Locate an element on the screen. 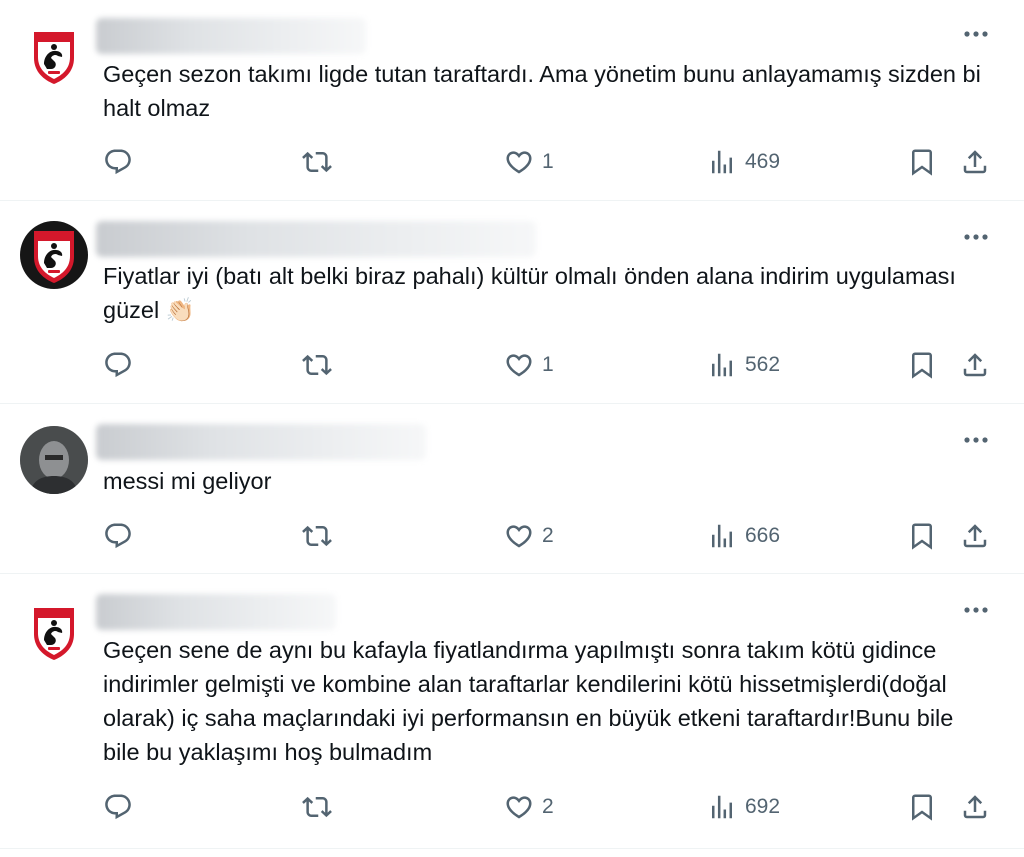 The image size is (1024, 857). avatar-club-logo-dark is located at coordinates (54, 255).